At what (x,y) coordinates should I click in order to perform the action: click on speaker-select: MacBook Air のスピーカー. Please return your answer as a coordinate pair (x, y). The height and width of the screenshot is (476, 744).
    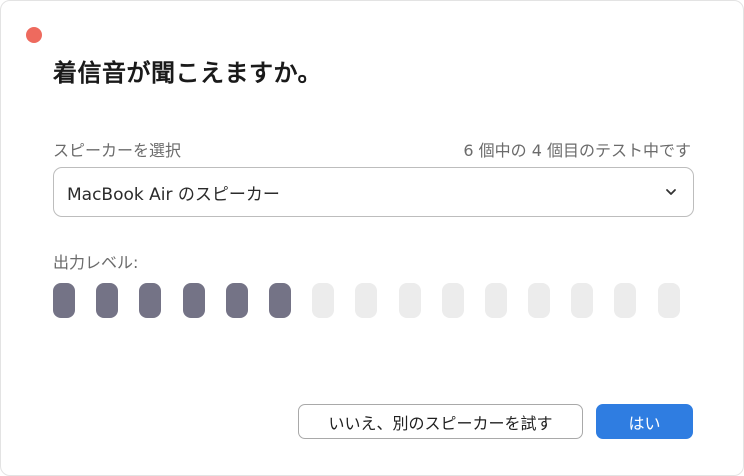
    Looking at the image, I should click on (373, 192).